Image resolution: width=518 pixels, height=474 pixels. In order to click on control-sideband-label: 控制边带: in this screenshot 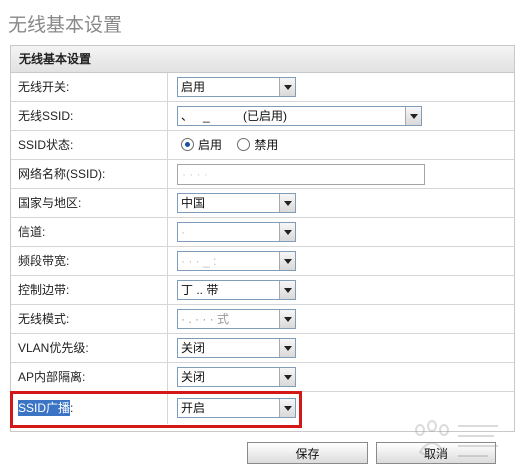, I will do `click(44, 290)`.